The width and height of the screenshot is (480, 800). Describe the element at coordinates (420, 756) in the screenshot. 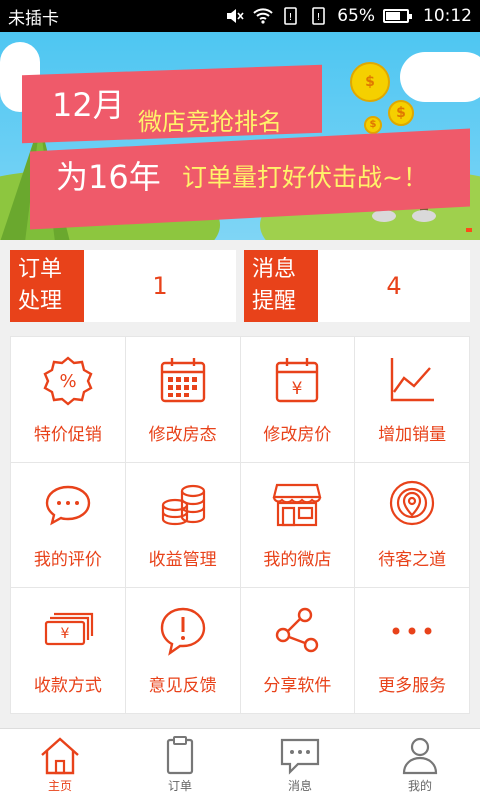

I see `user-icon` at that location.